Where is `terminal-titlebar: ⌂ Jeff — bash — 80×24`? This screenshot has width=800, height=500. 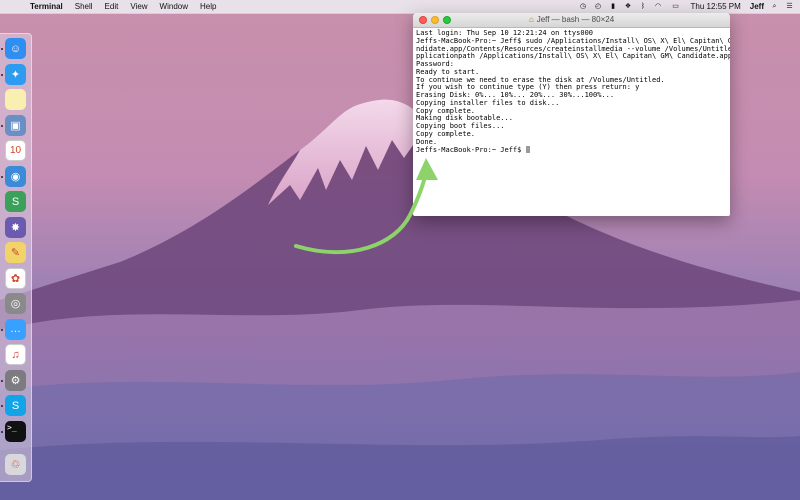 terminal-titlebar: ⌂ Jeff — bash — 80×24 is located at coordinates (571, 20).